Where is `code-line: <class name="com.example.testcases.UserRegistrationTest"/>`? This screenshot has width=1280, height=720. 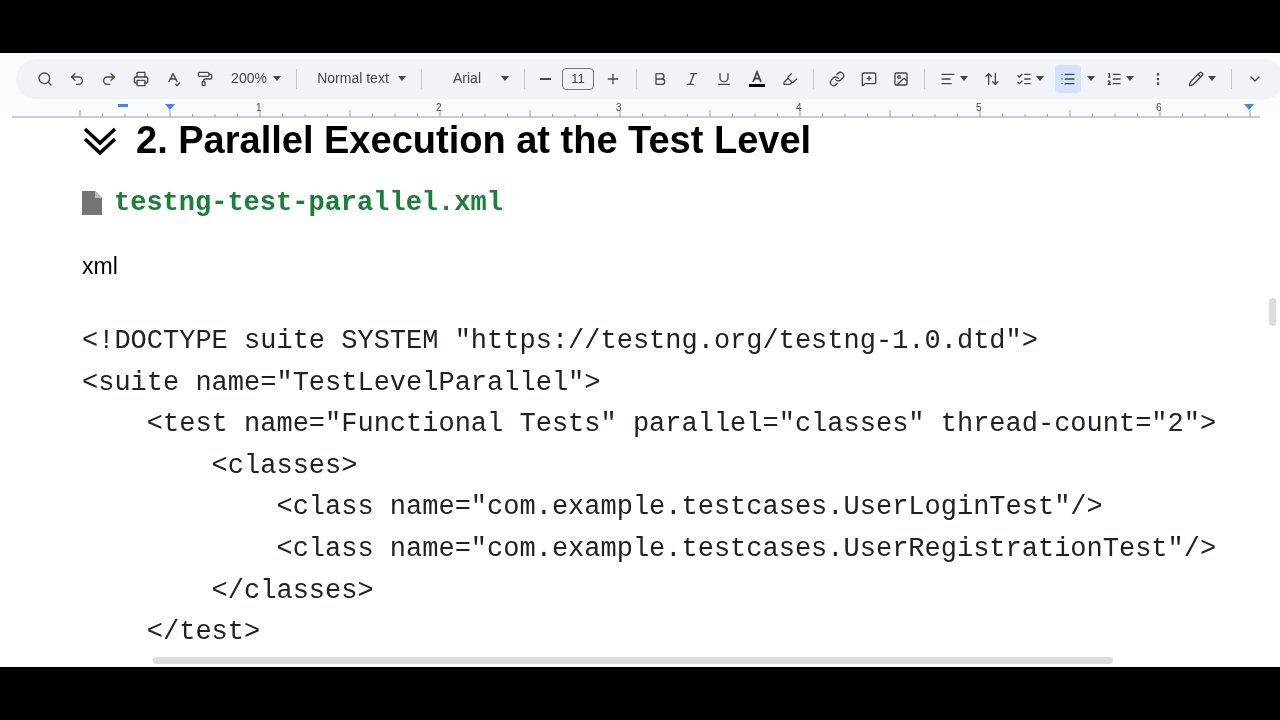 code-line: <class name="com.example.testcases.UserRegistrationTest"/> is located at coordinates (746, 549).